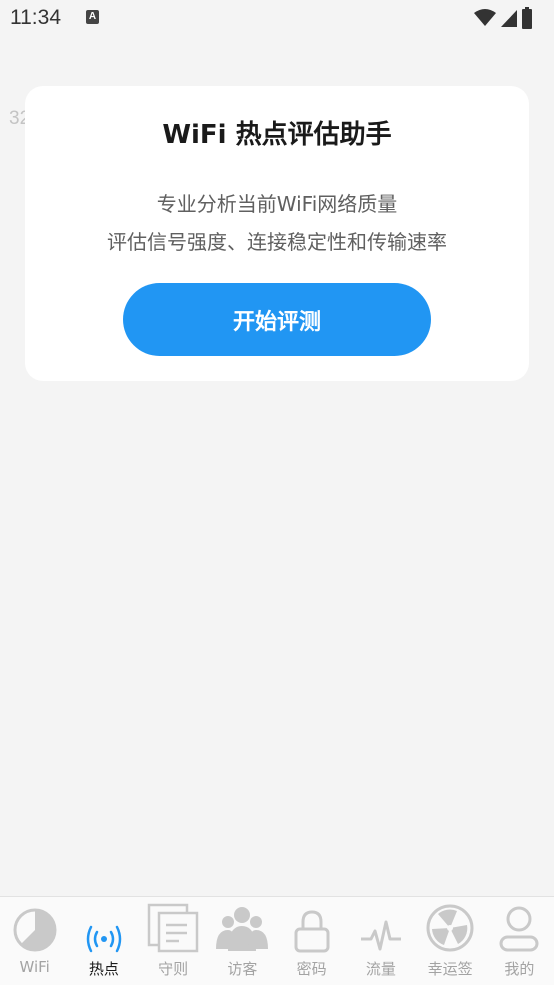 This screenshot has width=554, height=985. Describe the element at coordinates (173, 969) in the screenshot. I see `tab-label: 守则` at that location.